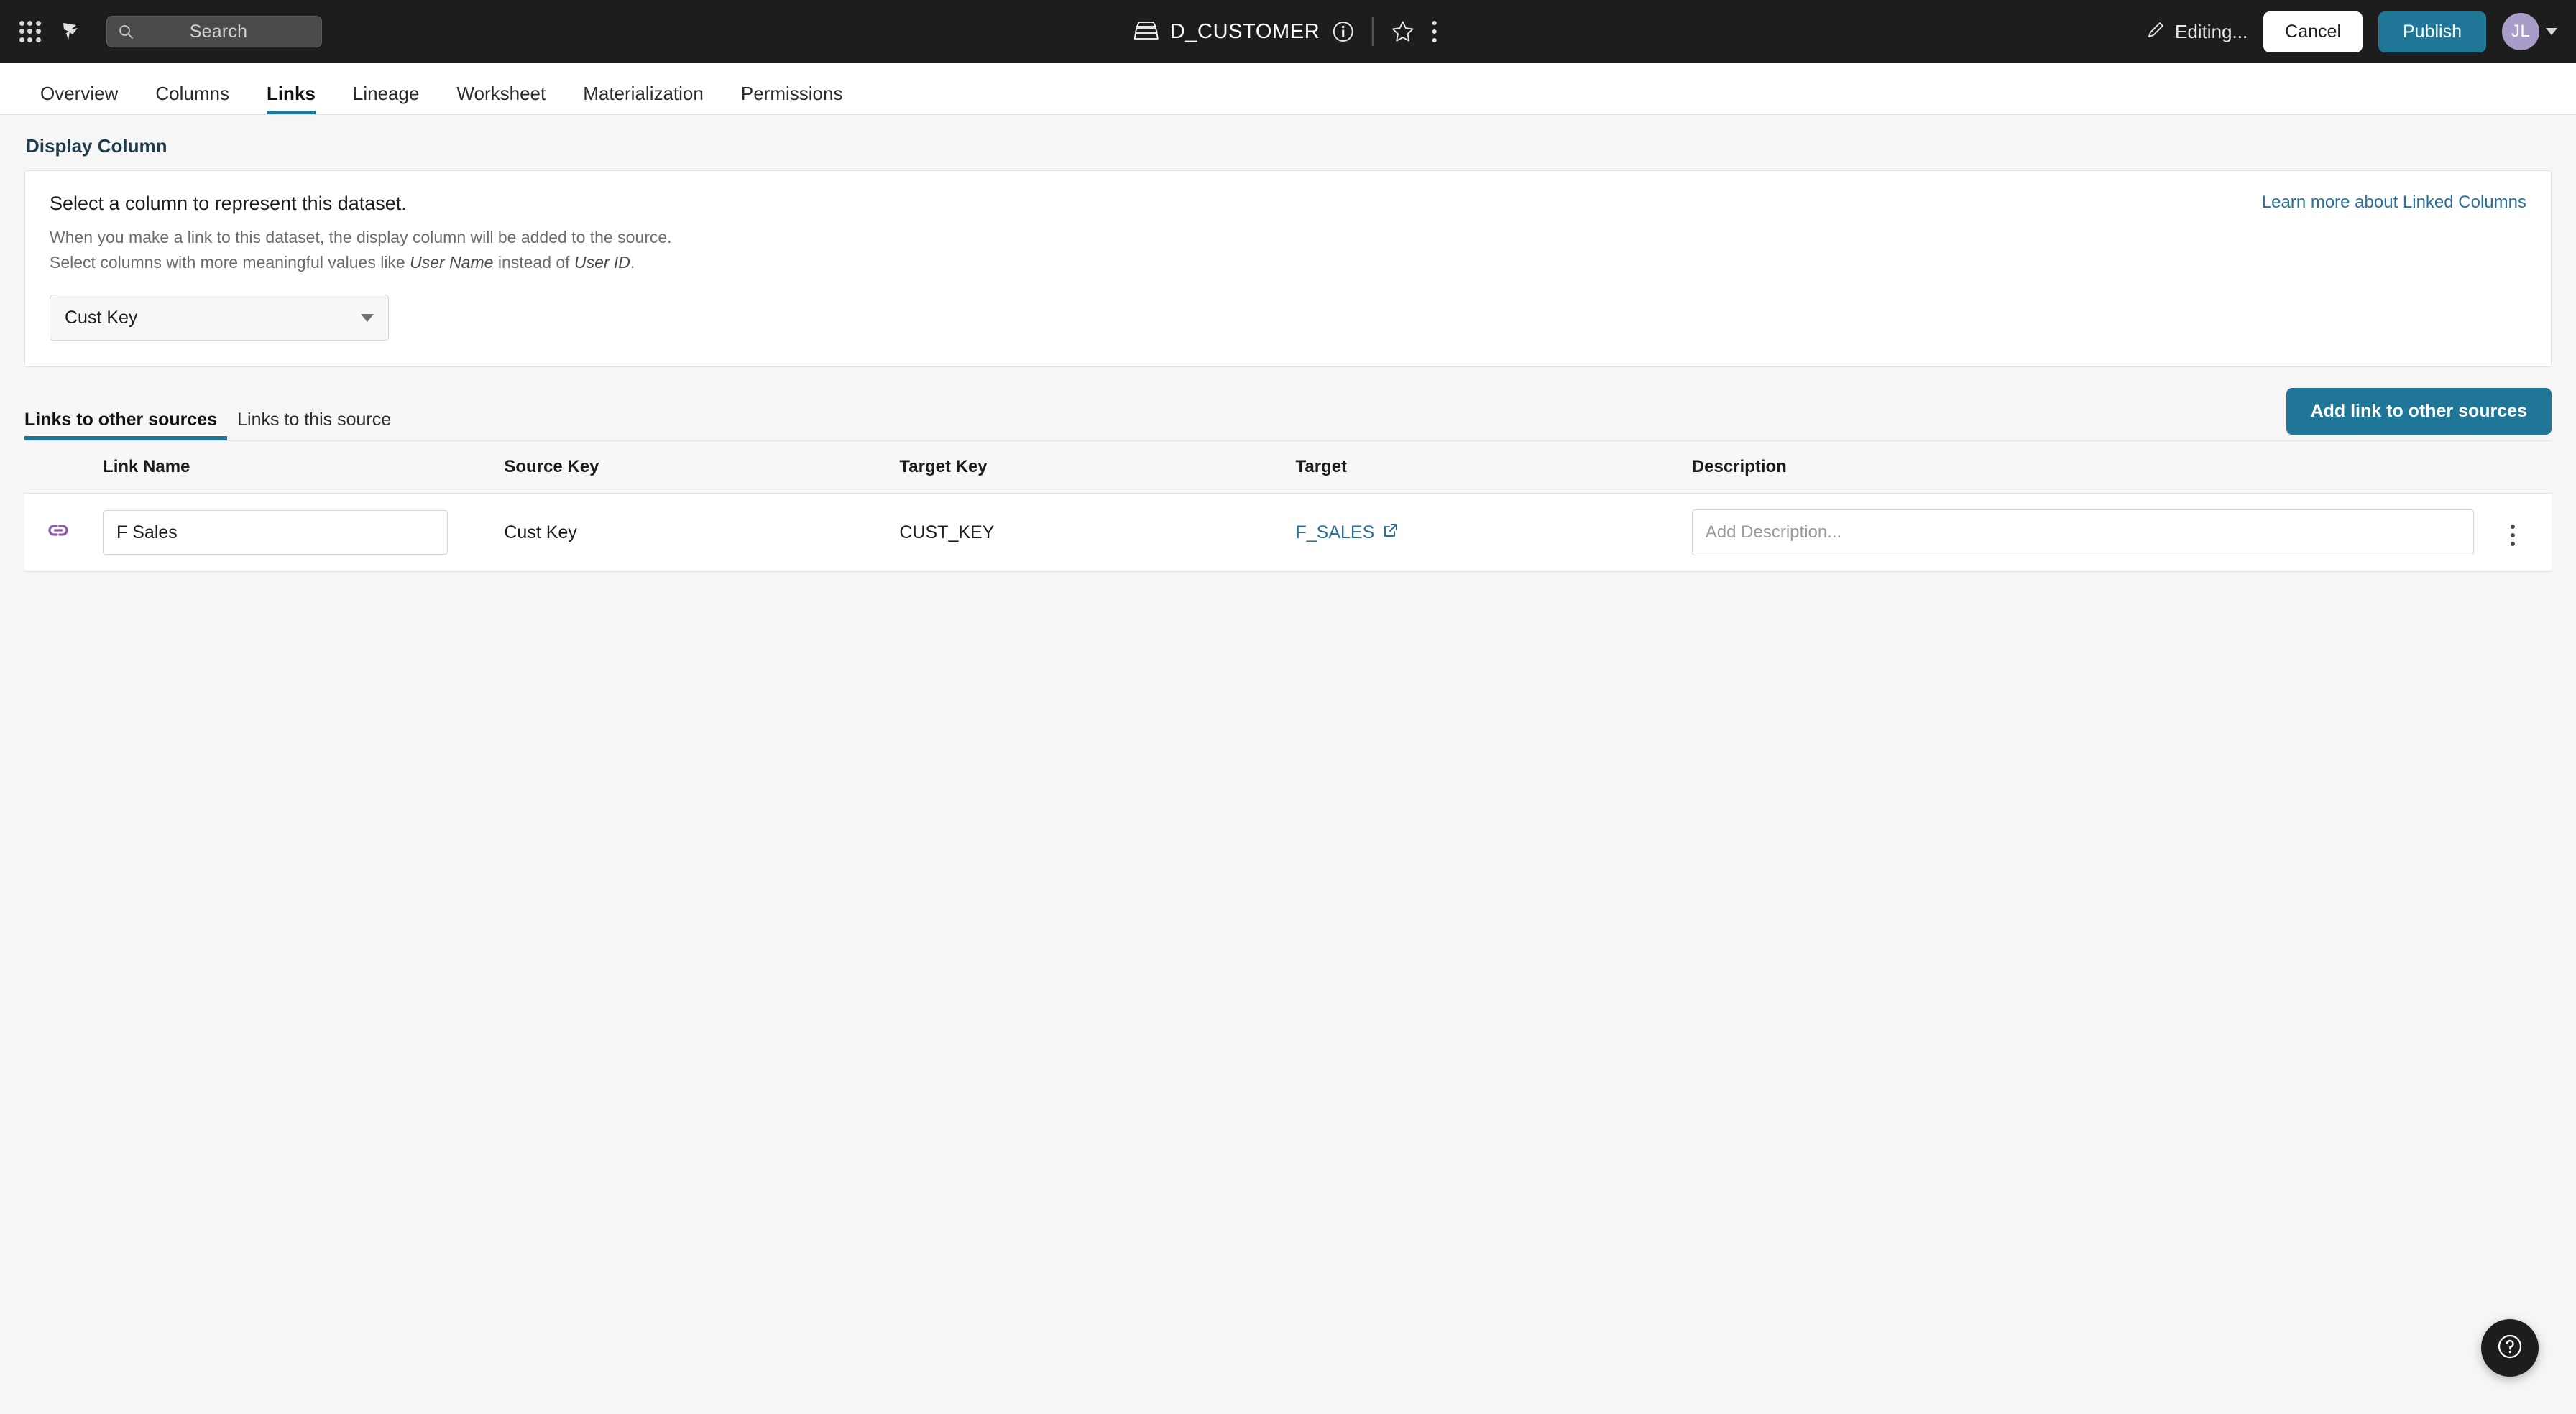 The height and width of the screenshot is (1414, 2576). I want to click on display-column-section-title: Display Column, so click(96, 146).